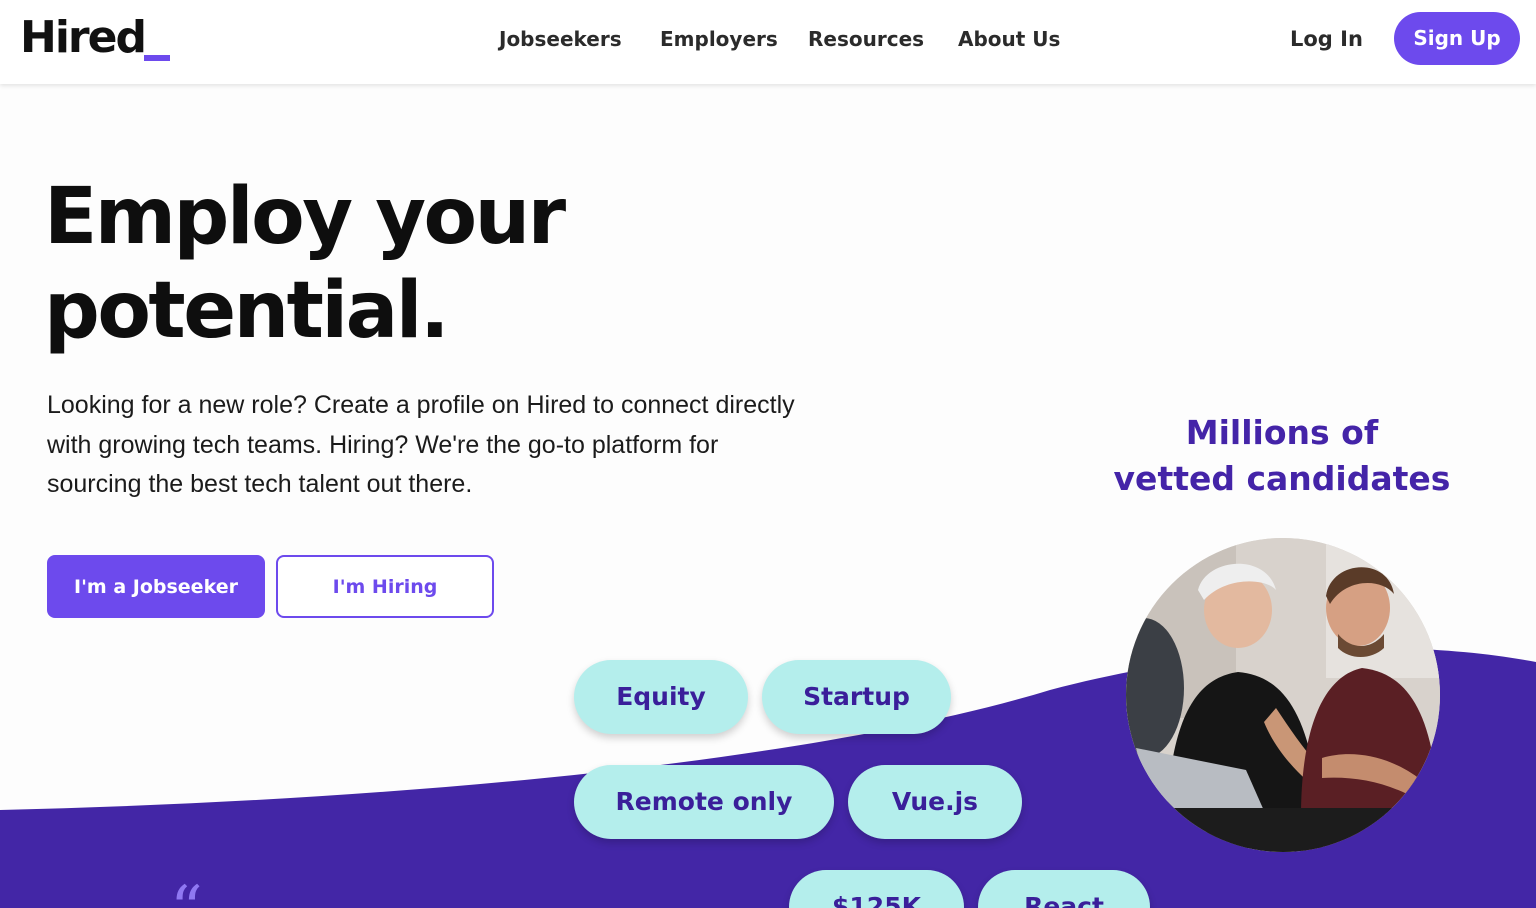  I want to click on logo-cursor-mark, so click(157, 58).